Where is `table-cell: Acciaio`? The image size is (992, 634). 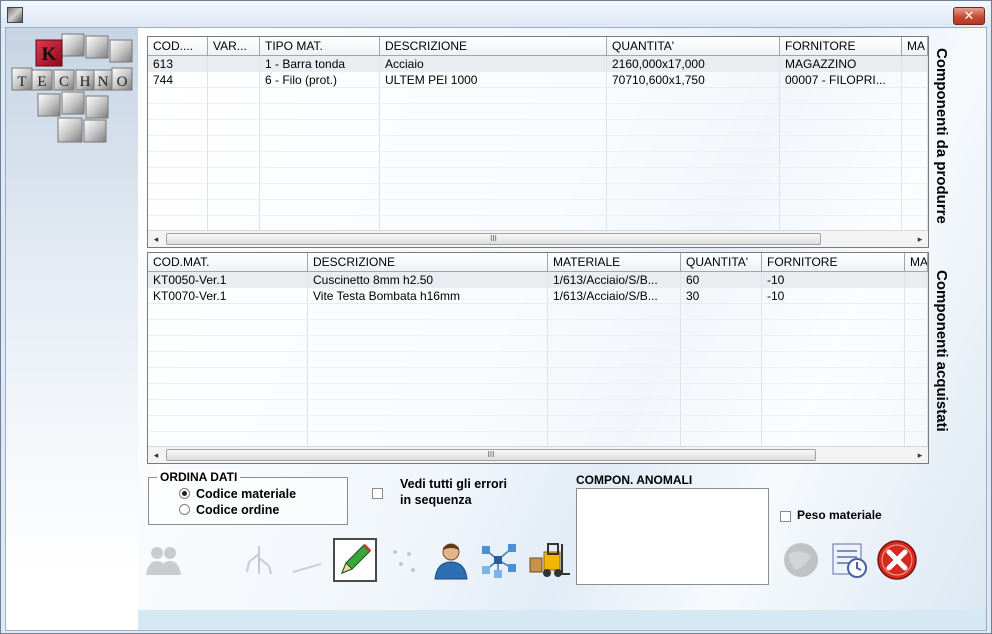 table-cell: Acciaio is located at coordinates (493, 64).